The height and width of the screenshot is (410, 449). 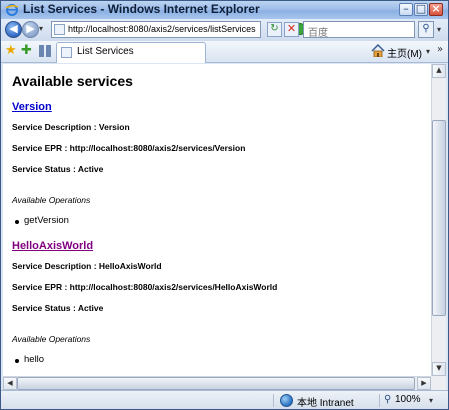 I want to click on horizontal-scroll-thumb, so click(x=216, y=383).